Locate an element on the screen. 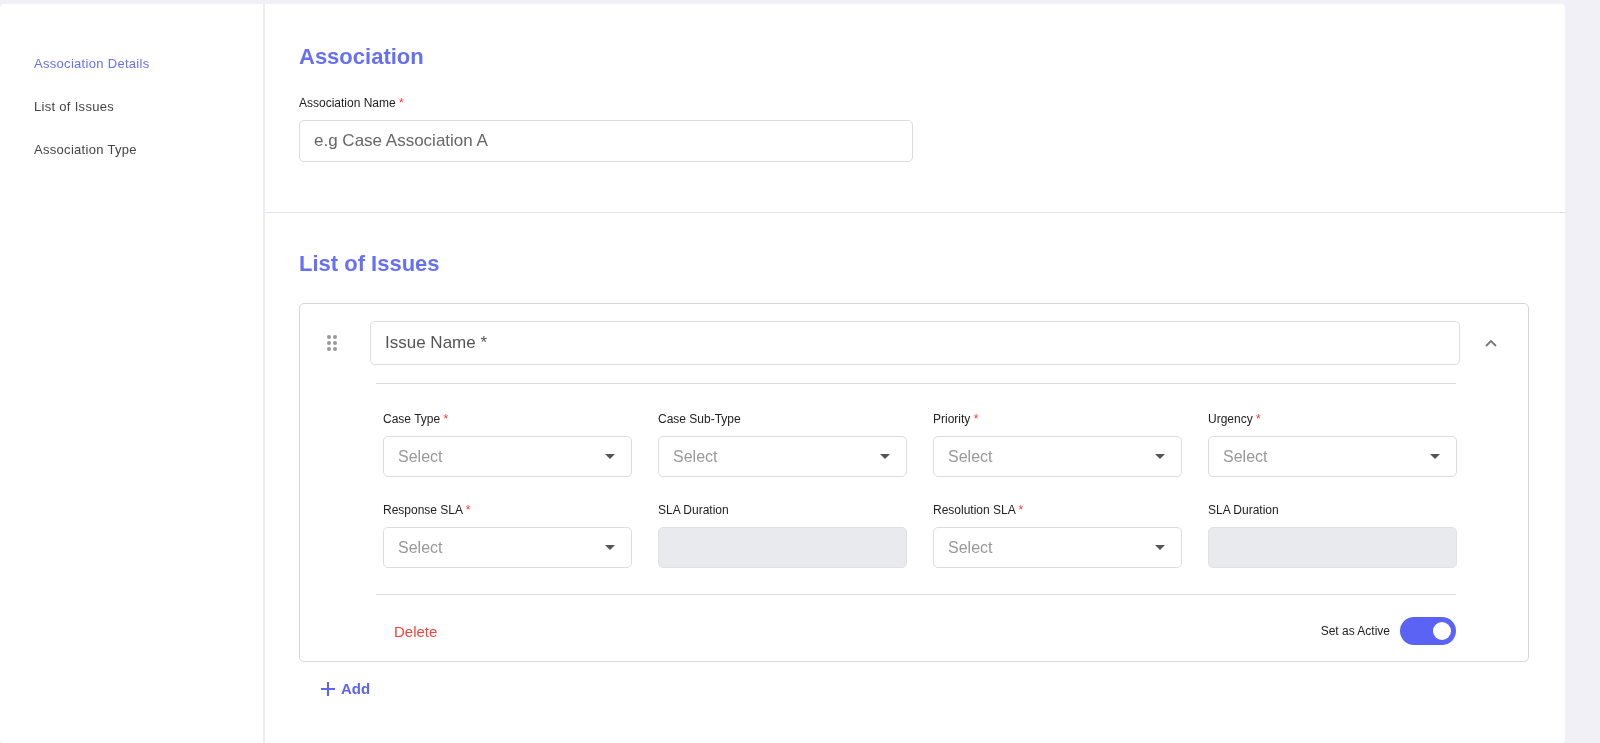  sidebar-item: Association Type is located at coordinates (131, 149).